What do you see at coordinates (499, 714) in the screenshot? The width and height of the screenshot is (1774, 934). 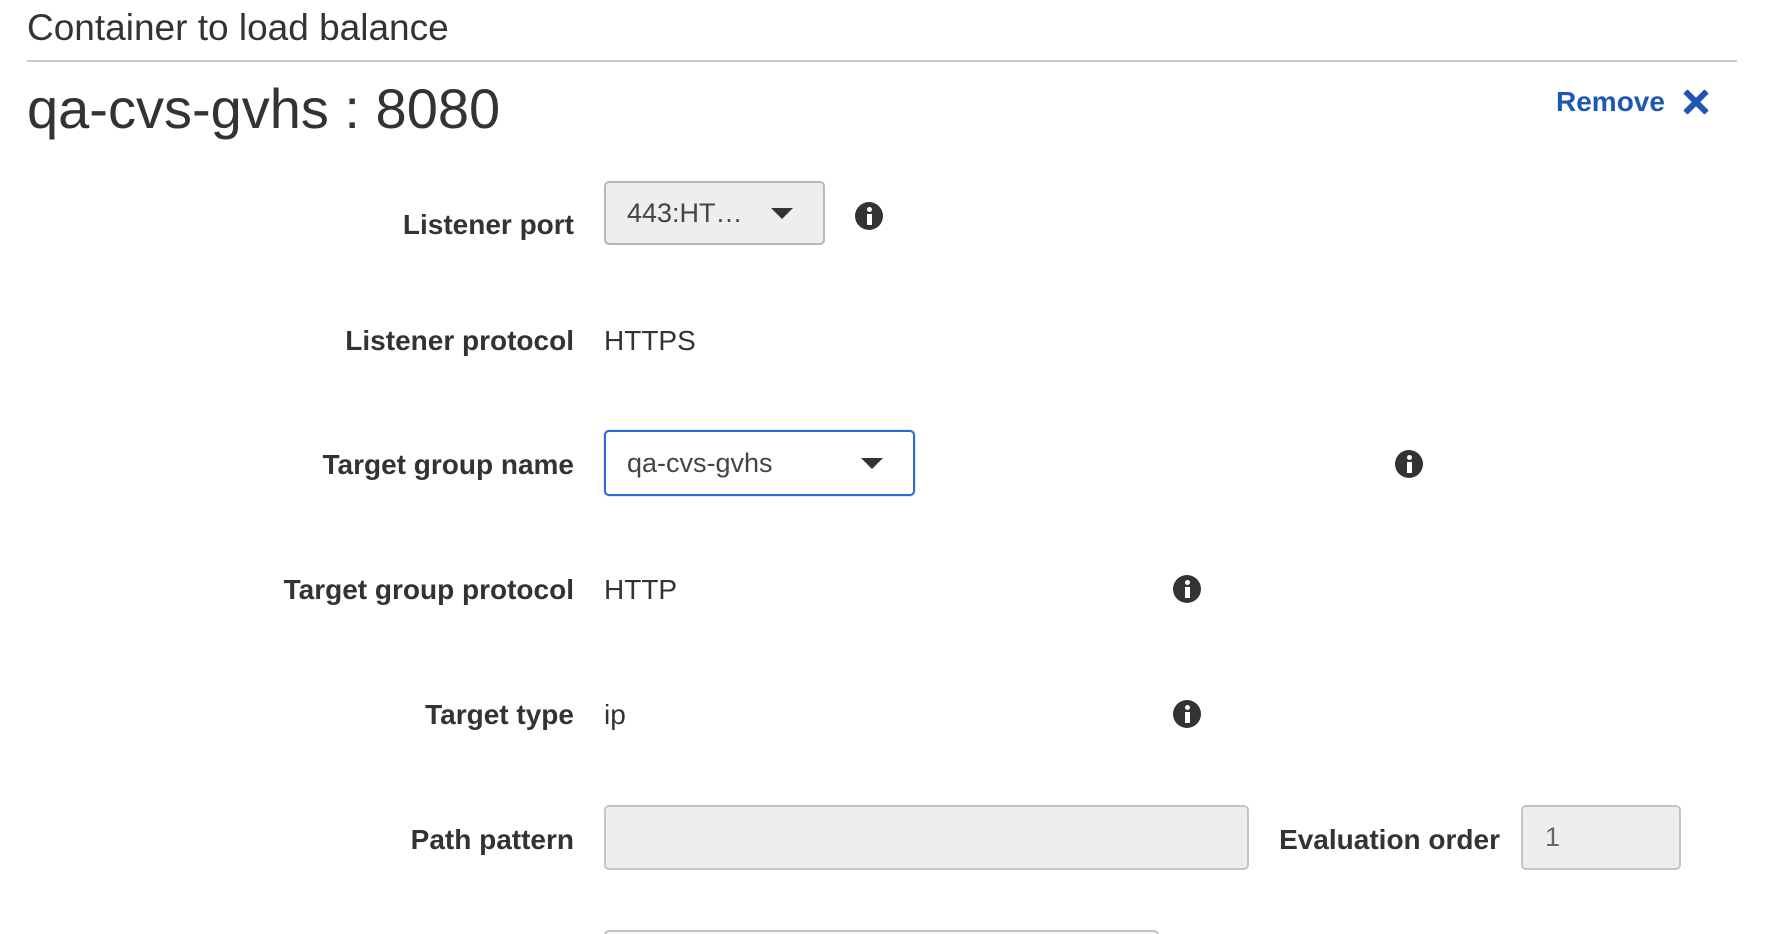 I see `target-type-label: Target type` at bounding box center [499, 714].